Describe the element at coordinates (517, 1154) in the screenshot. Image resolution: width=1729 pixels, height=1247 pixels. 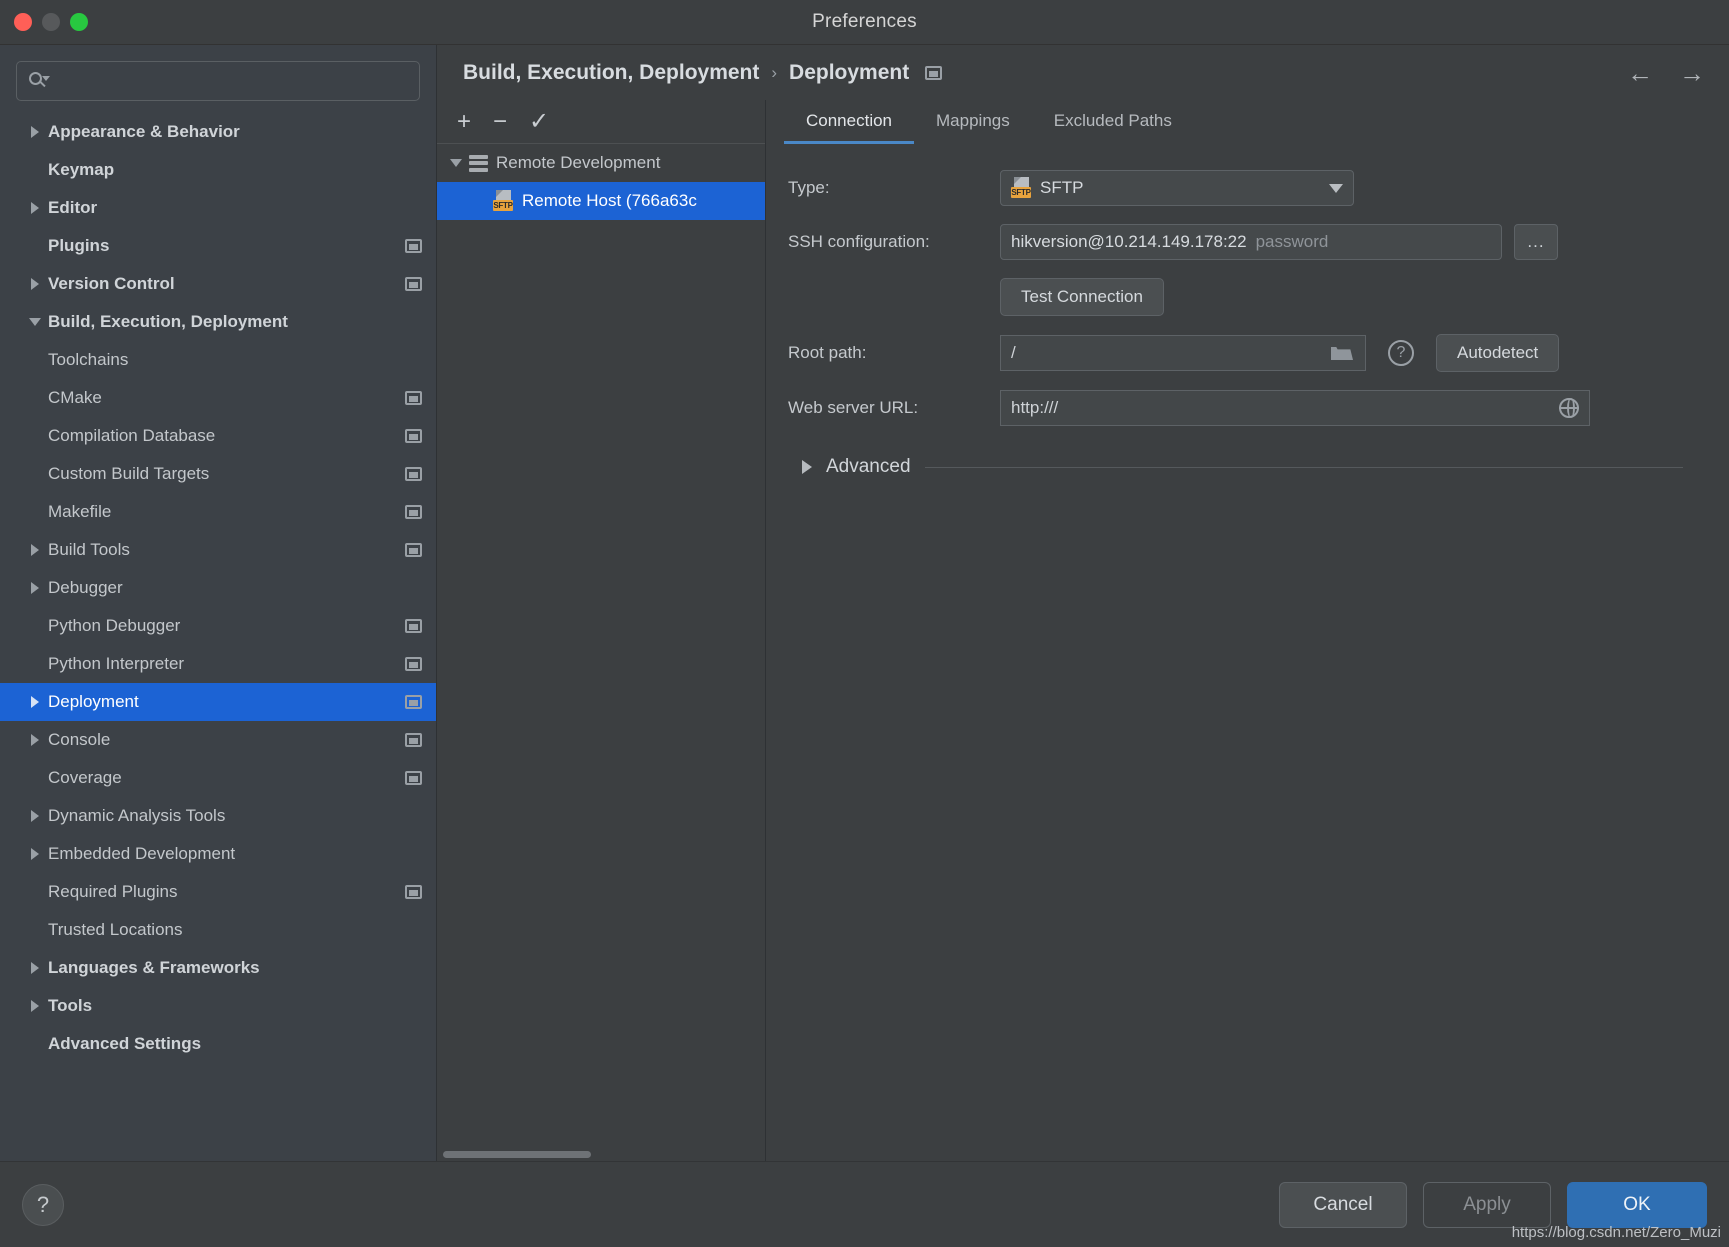
I see `scrollbar-thumb` at that location.